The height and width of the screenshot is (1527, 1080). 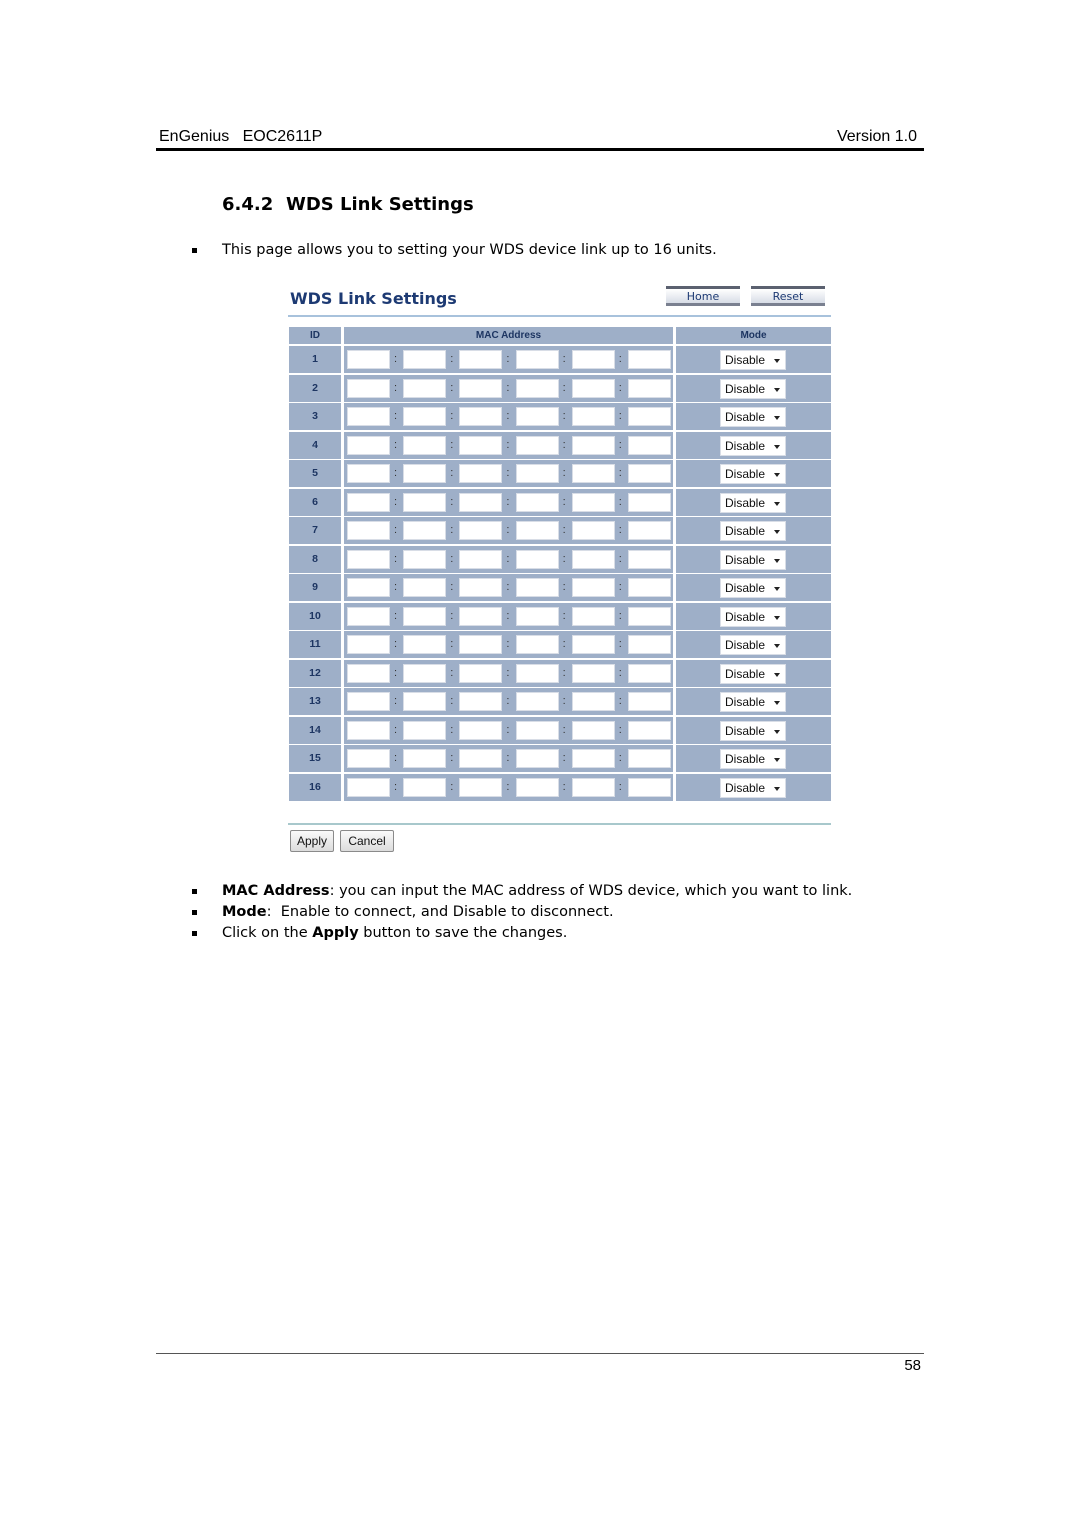 What do you see at coordinates (788, 296) in the screenshot?
I see `reset-button: Reset` at bounding box center [788, 296].